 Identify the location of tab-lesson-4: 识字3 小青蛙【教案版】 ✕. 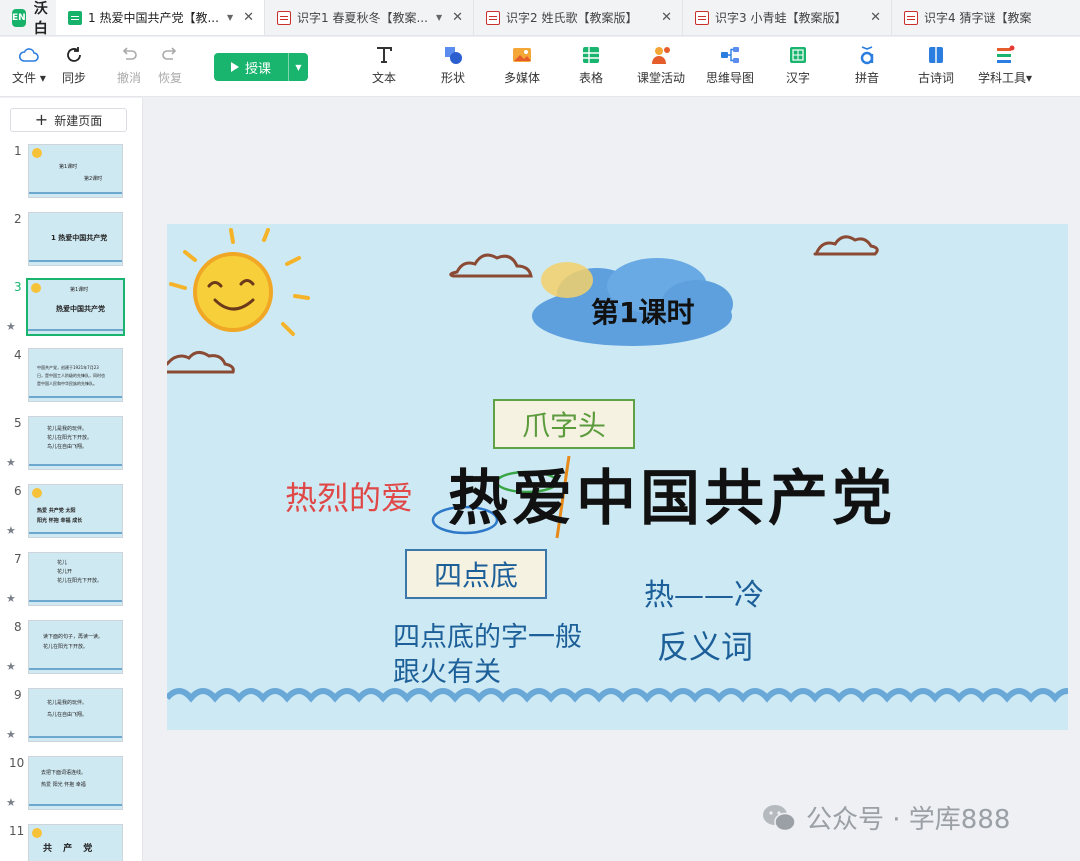
(787, 17).